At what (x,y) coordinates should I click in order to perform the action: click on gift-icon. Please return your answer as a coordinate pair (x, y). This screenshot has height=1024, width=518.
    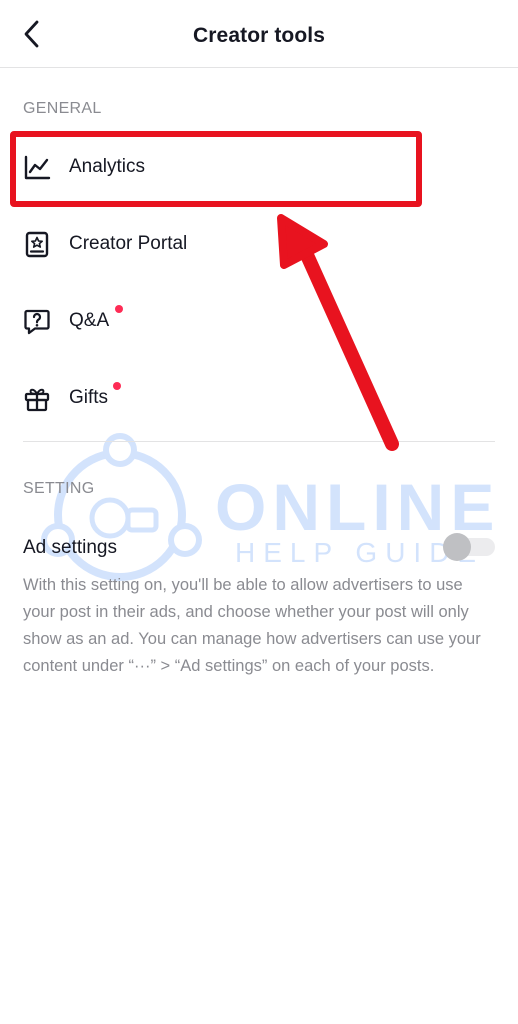
    Looking at the image, I should click on (37, 399).